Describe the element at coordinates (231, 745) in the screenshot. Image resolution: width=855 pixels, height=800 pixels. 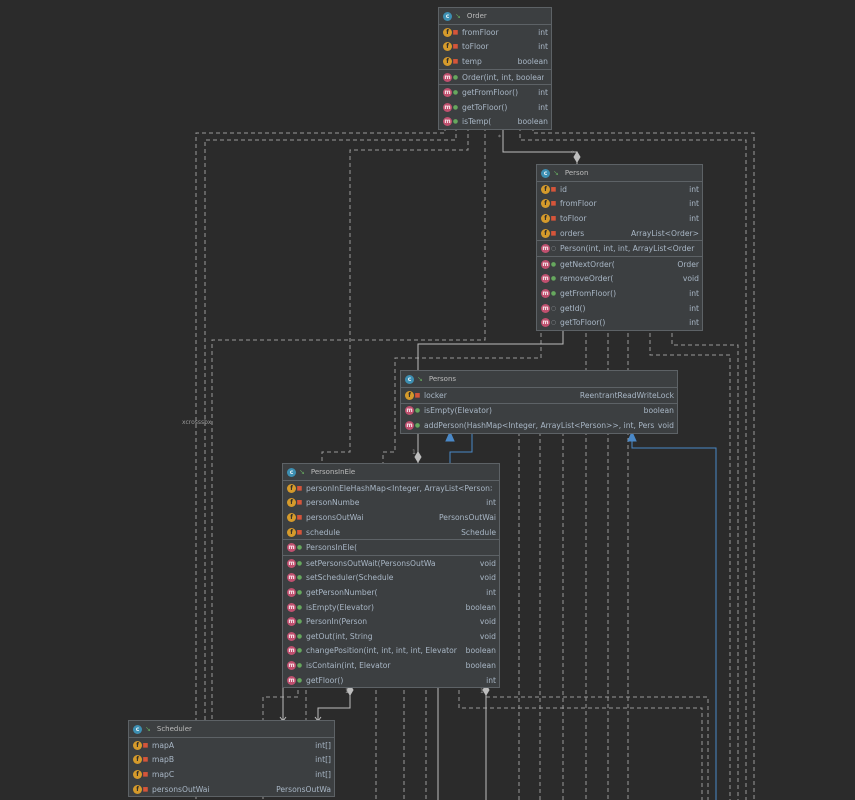
I see `field-row: f ■ mapA int[]` at that location.